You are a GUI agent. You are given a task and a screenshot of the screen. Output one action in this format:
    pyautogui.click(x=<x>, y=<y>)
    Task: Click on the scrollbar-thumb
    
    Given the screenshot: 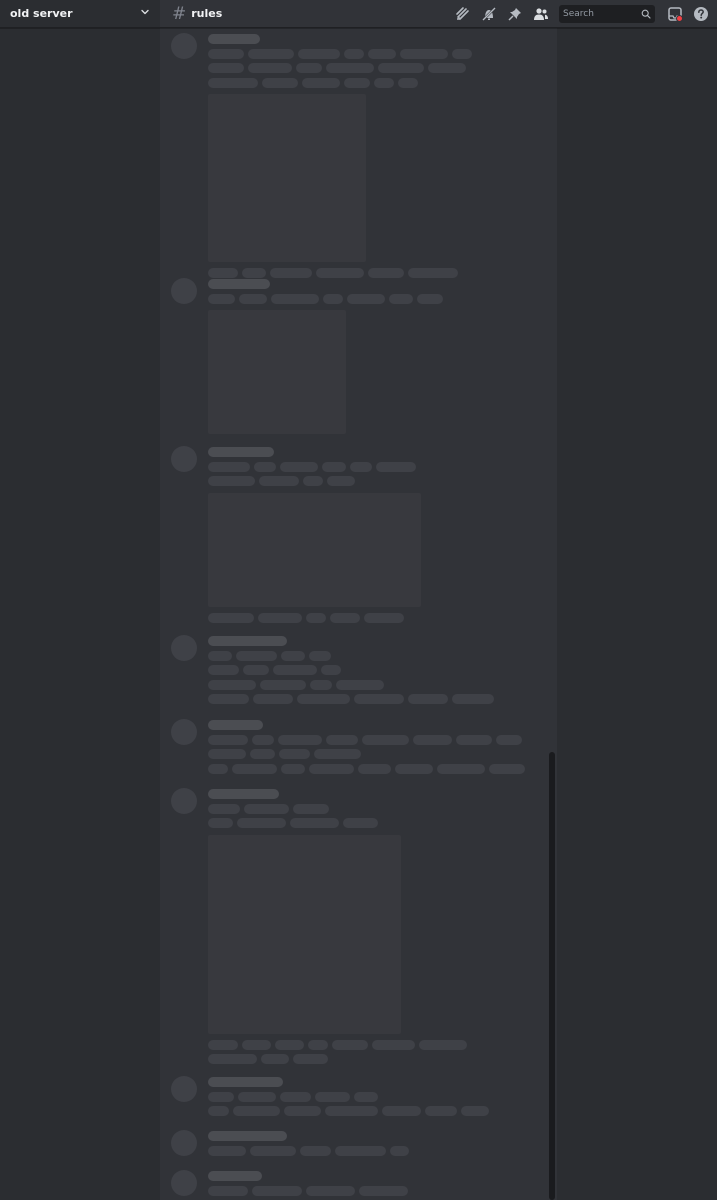 What is the action you would take?
    pyautogui.click(x=552, y=976)
    